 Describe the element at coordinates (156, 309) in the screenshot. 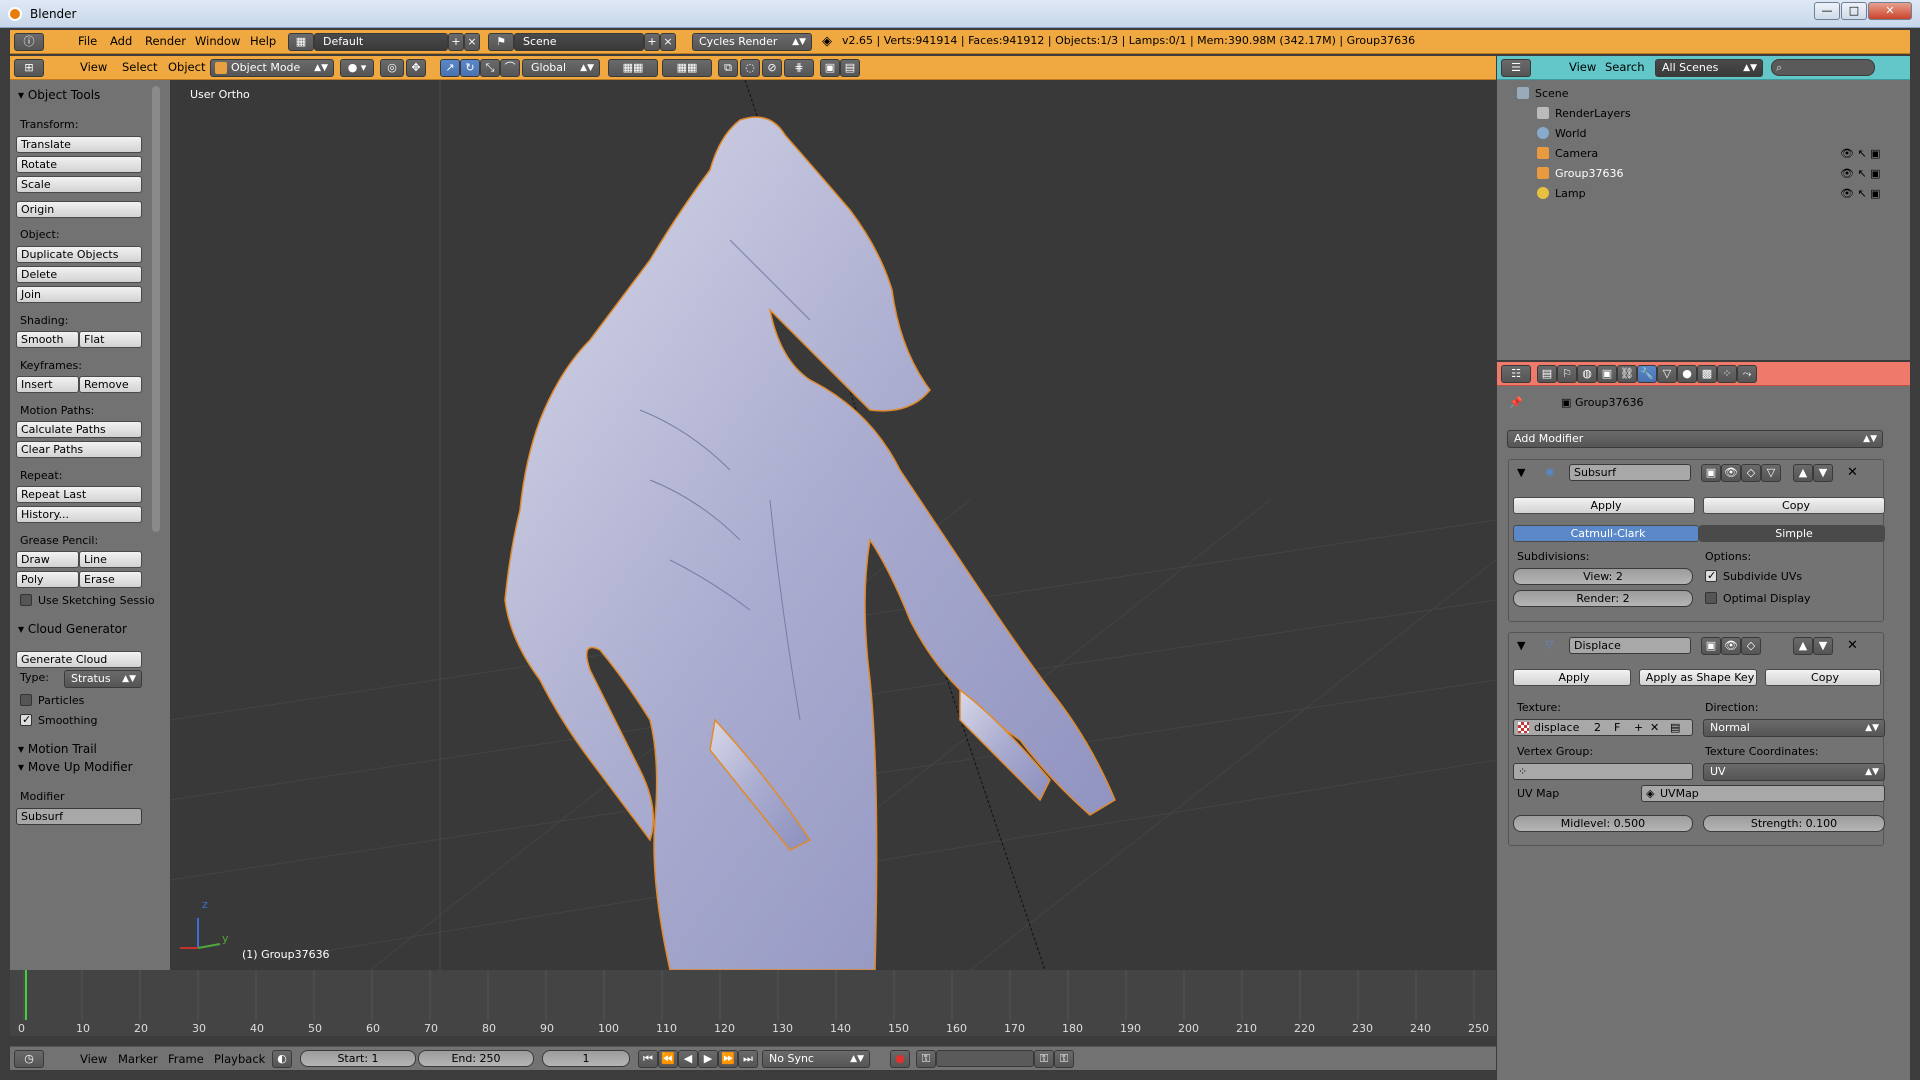

I see `tool-shelf-scrollbar` at that location.